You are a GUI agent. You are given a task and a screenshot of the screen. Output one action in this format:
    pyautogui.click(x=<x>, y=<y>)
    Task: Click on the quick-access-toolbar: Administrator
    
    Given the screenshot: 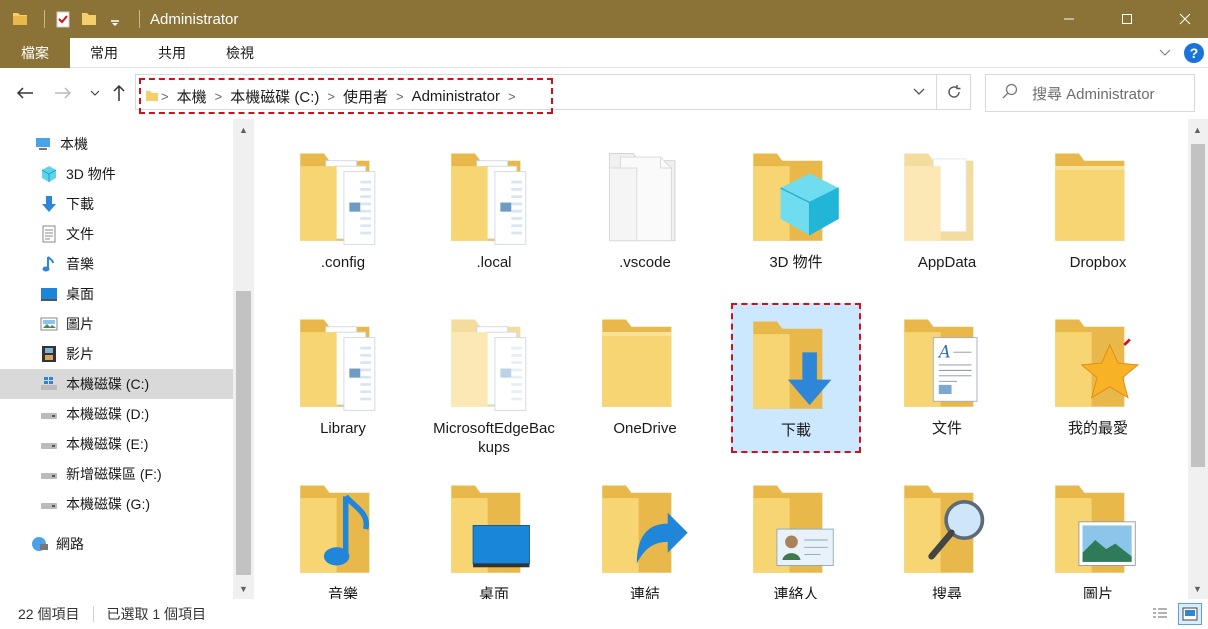 What is the action you would take?
    pyautogui.click(x=119, y=19)
    